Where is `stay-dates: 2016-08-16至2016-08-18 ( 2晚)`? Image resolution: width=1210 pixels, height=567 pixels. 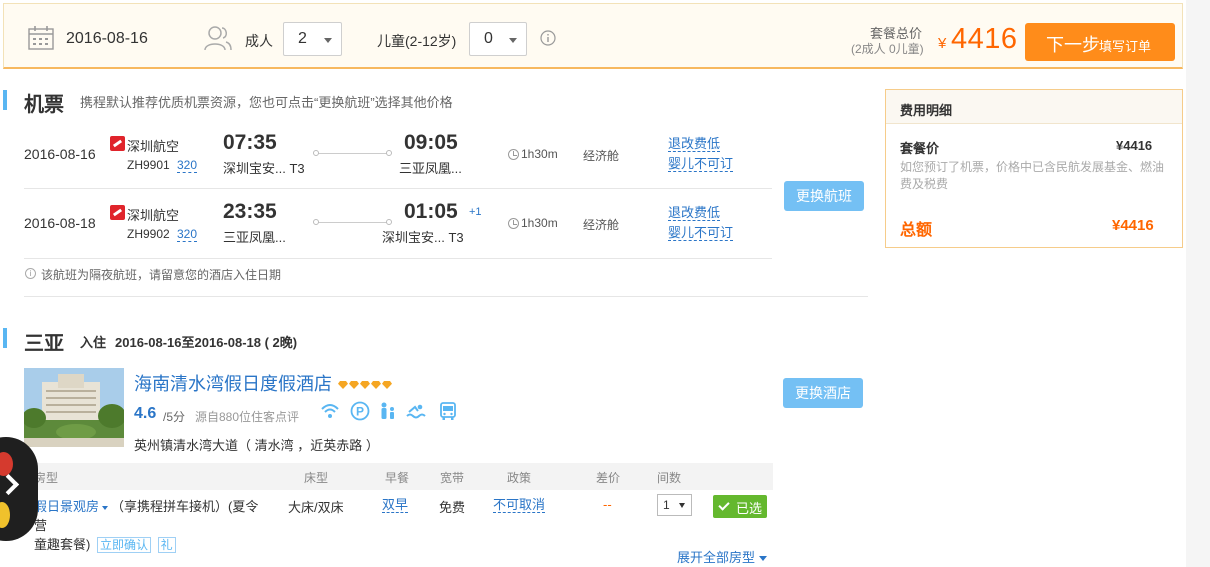 stay-dates: 2016-08-16至2016-08-18 ( 2晚) is located at coordinates (206, 342).